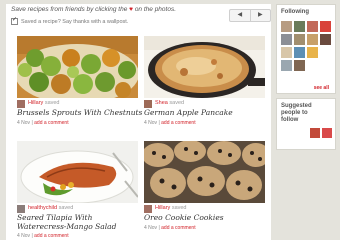  I want to click on pager: ◀ ▶, so click(250, 15).